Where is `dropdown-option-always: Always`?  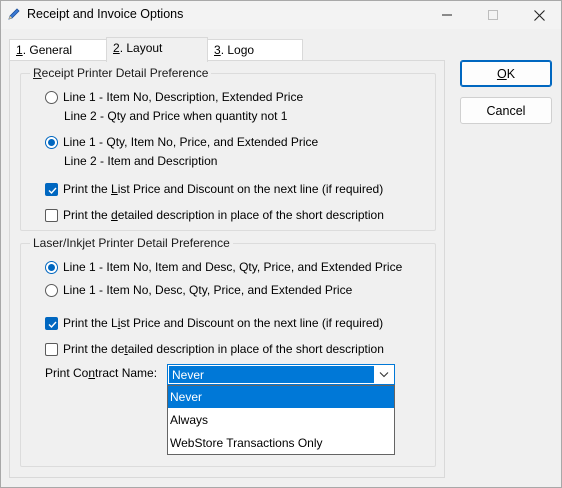
dropdown-option-always: Always is located at coordinates (281, 420).